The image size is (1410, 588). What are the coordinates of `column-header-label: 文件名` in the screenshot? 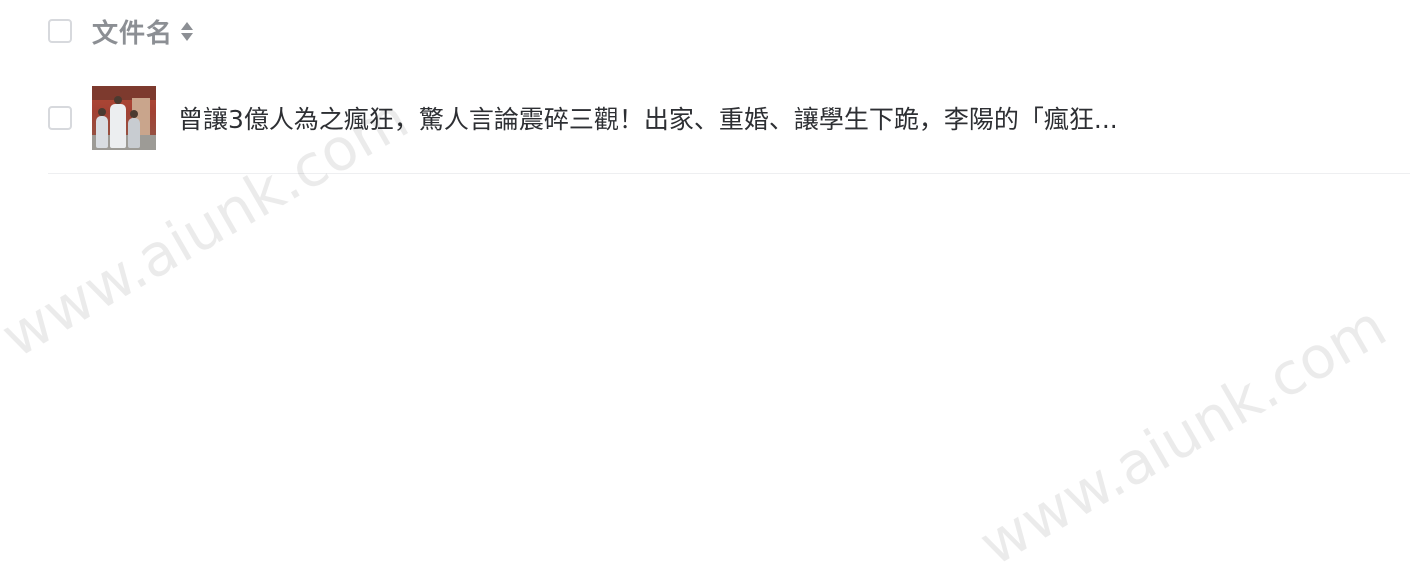 It's located at (133, 33).